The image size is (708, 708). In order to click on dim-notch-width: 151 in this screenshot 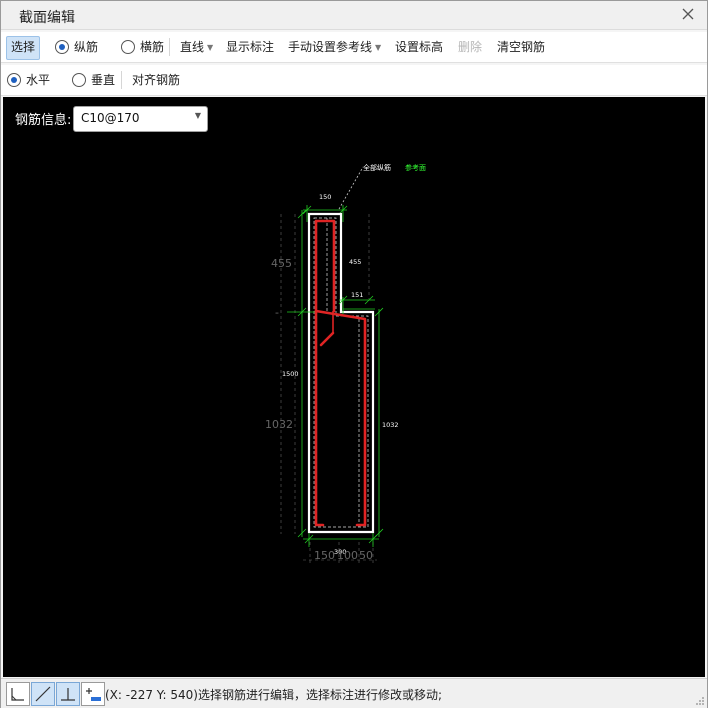, I will do `click(357, 295)`.